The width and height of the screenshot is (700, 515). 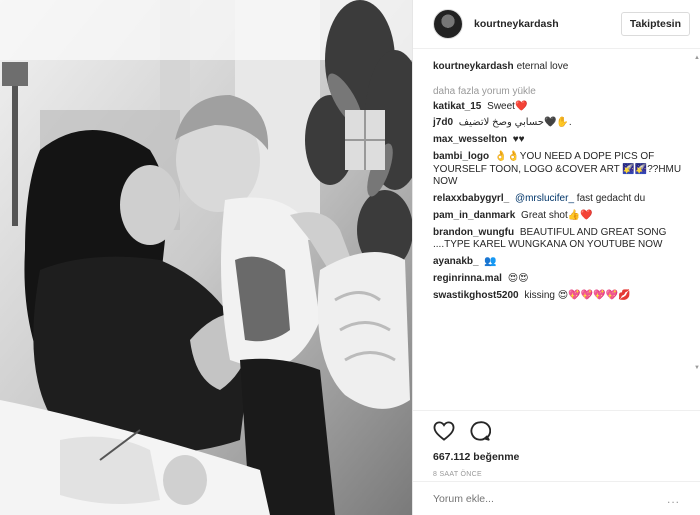 What do you see at coordinates (561, 107) in the screenshot?
I see `comment-item: katikat_15 Sweet❤️` at bounding box center [561, 107].